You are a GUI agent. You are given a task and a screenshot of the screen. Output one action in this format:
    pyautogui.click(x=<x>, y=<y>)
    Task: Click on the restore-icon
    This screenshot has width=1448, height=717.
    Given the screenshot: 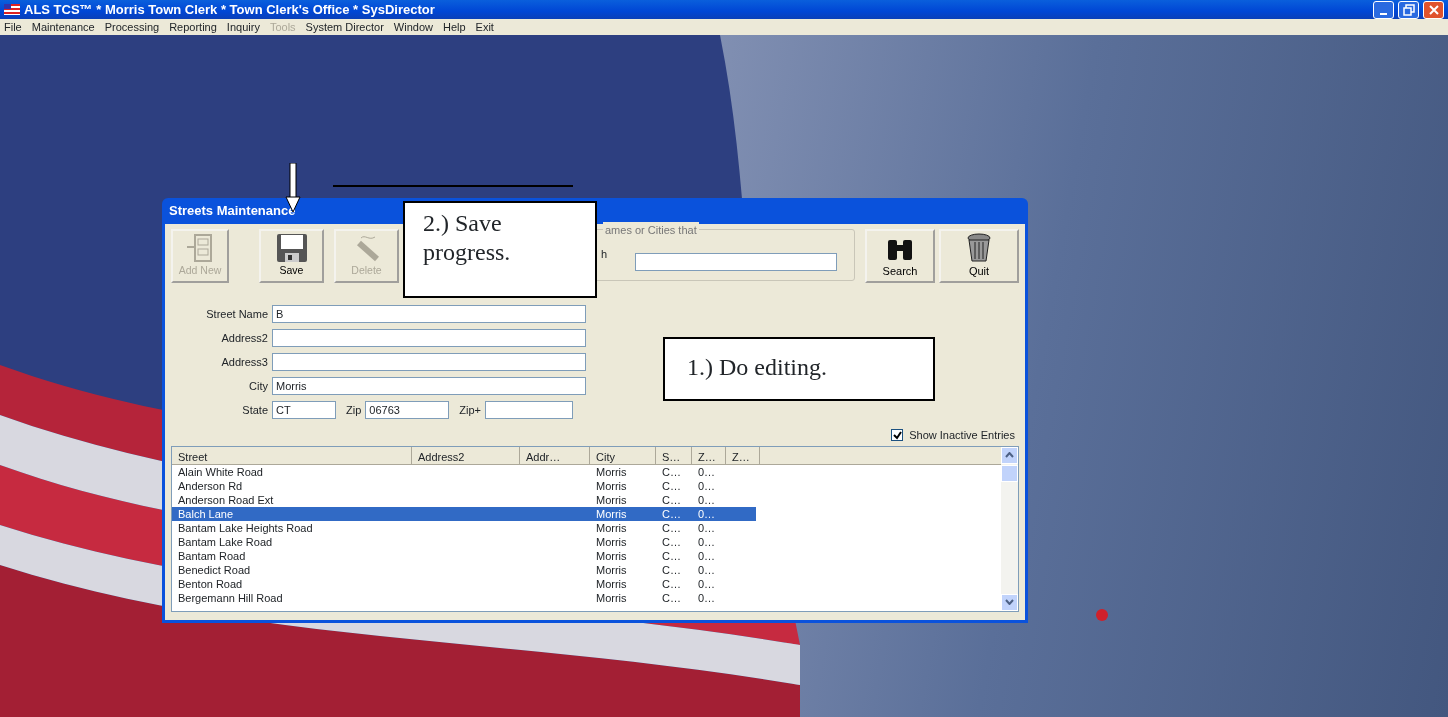 What is the action you would take?
    pyautogui.click(x=1408, y=9)
    